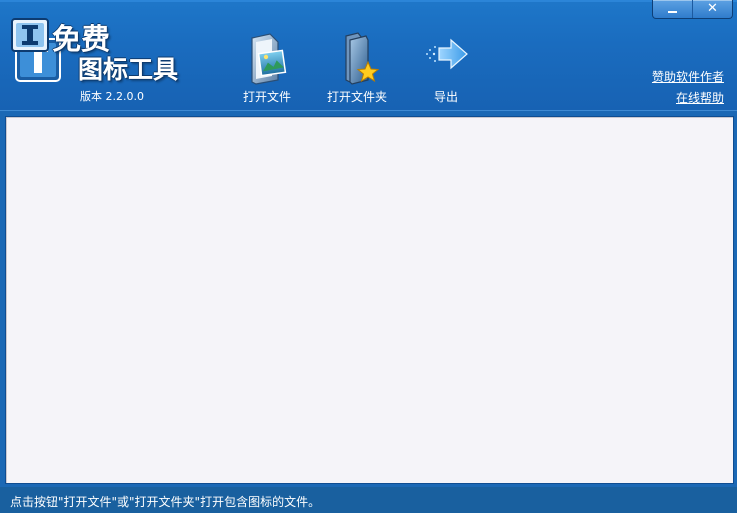 This screenshot has height=513, width=737. I want to click on close-button: ✕, so click(712, 9).